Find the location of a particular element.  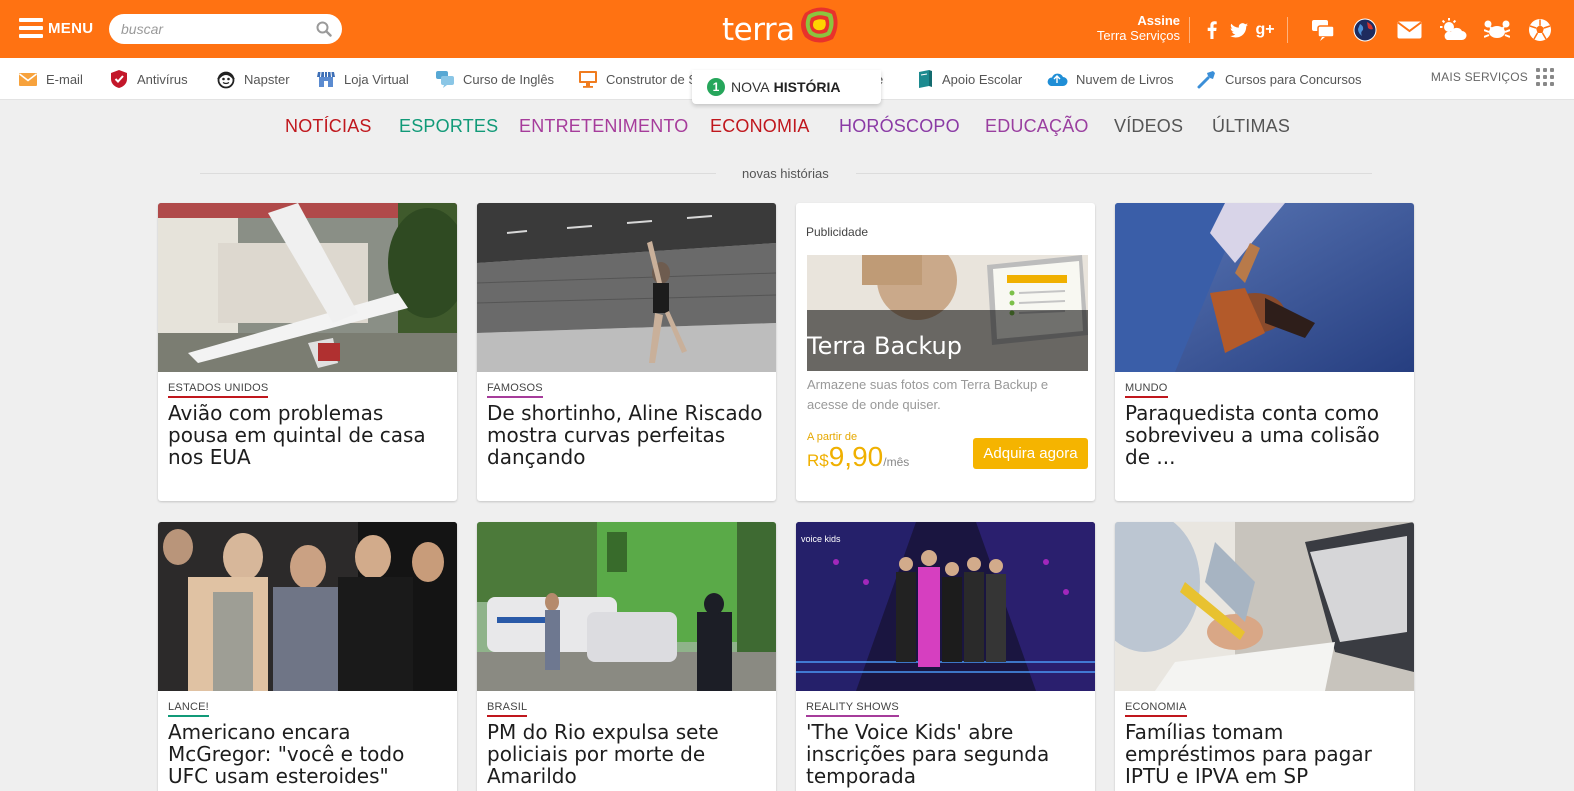

news-category-tag: ESTADOS UNIDOS is located at coordinates (218, 390).